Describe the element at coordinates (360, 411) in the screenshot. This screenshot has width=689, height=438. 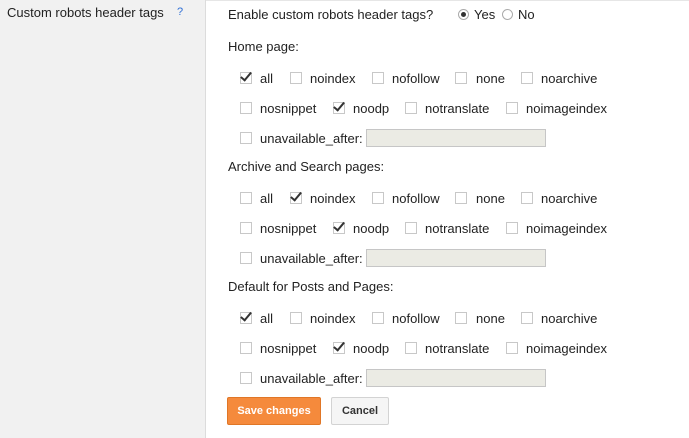
I see `cancel-button: Cancel` at that location.